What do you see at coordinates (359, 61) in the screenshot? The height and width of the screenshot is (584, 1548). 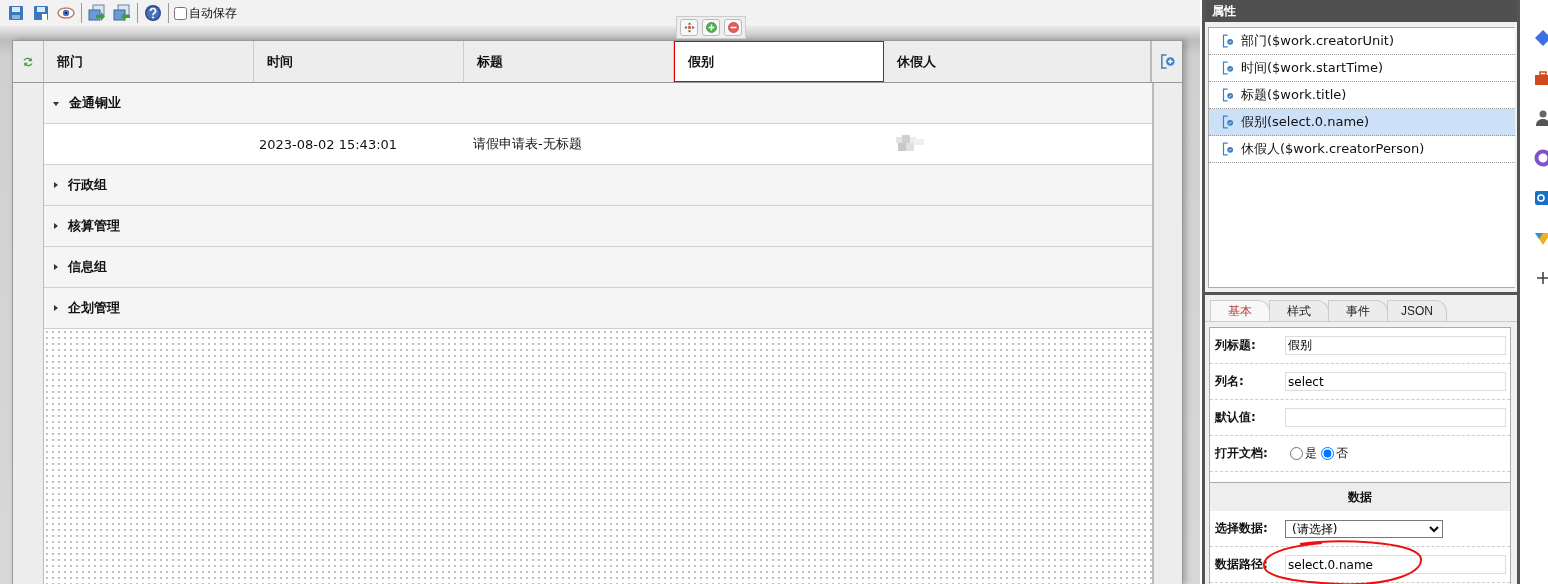 I see `column-header: 时间` at bounding box center [359, 61].